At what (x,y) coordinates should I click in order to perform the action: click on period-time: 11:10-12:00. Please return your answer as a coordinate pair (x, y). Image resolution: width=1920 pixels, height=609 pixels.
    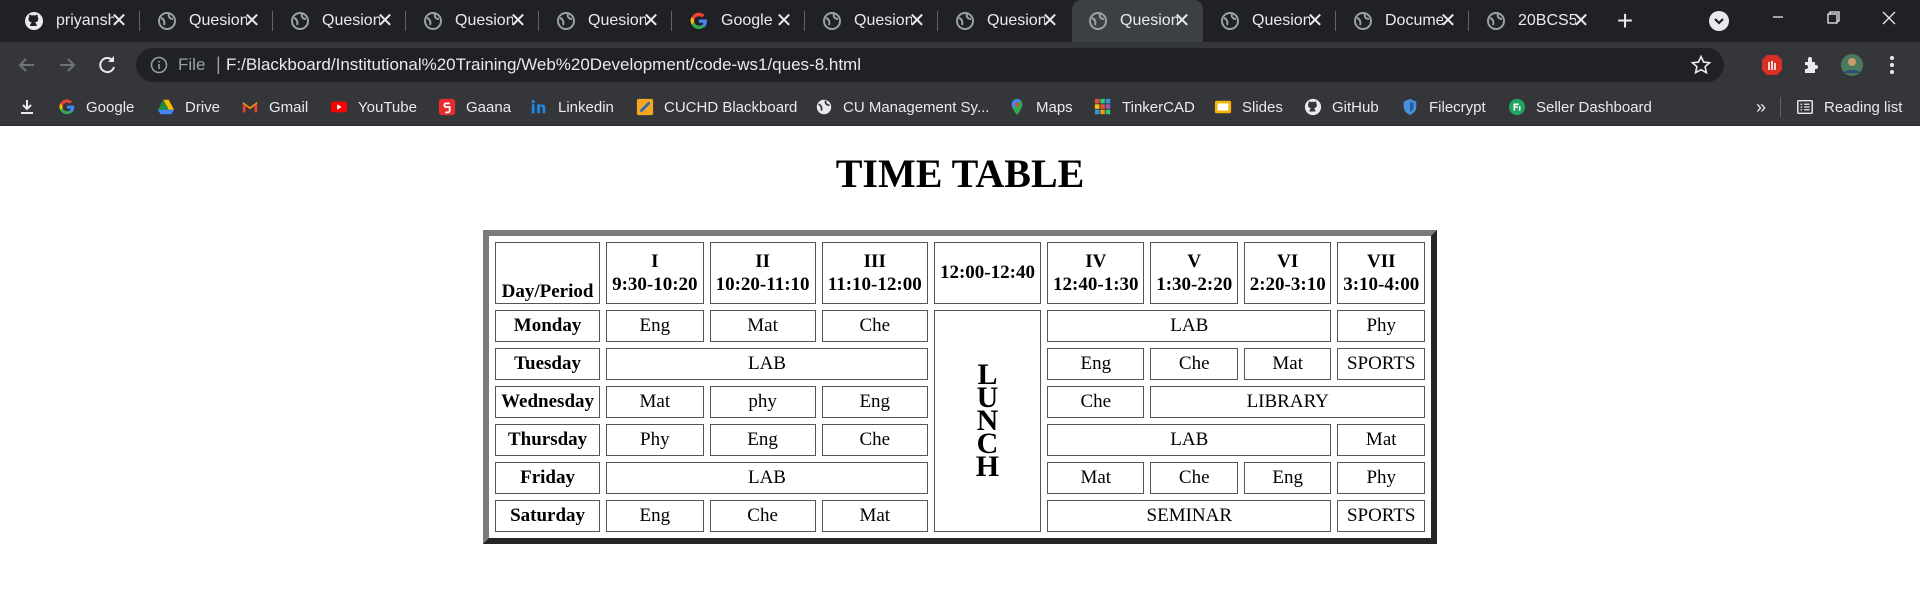
    Looking at the image, I should click on (874, 284).